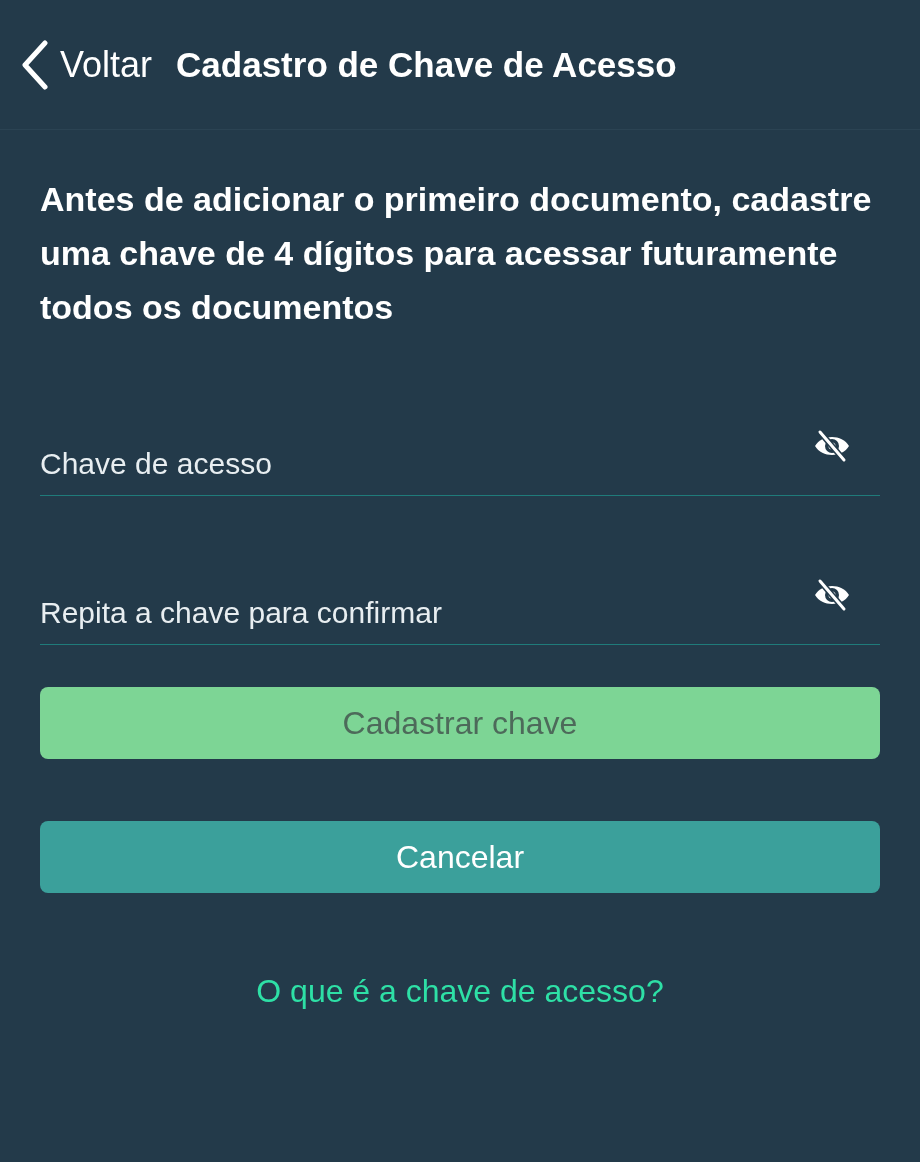 This screenshot has height=1162, width=920. Describe the element at coordinates (426, 64) in the screenshot. I see `page-title: Cadastro de Chave de Acesso` at that location.